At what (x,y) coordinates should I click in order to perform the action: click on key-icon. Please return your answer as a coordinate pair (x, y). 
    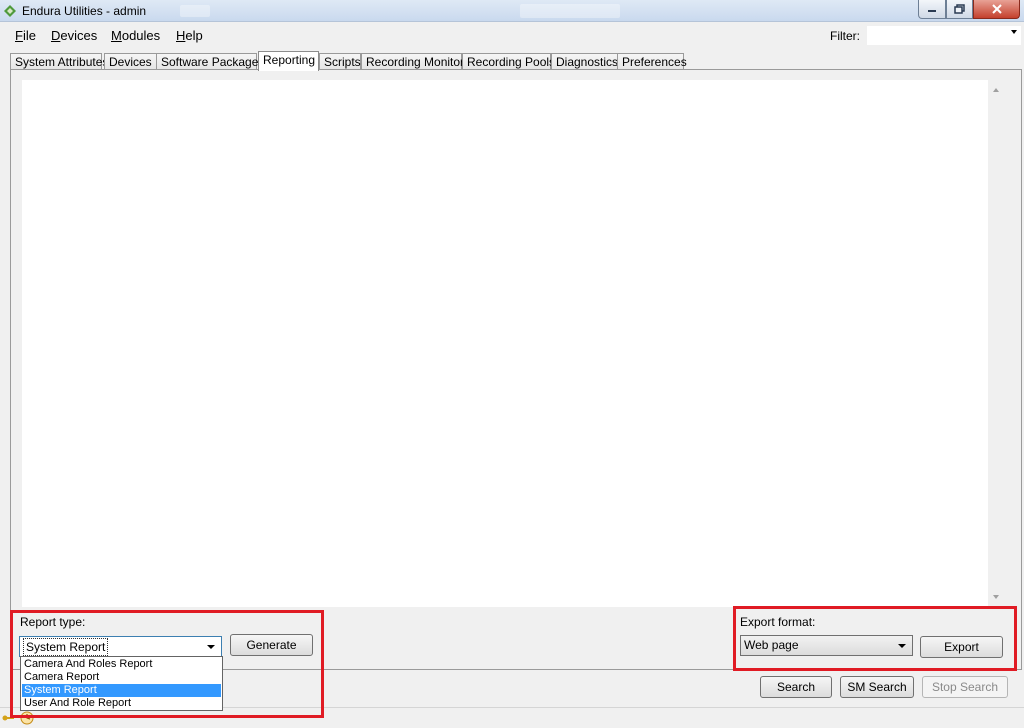
    Looking at the image, I should click on (8, 718).